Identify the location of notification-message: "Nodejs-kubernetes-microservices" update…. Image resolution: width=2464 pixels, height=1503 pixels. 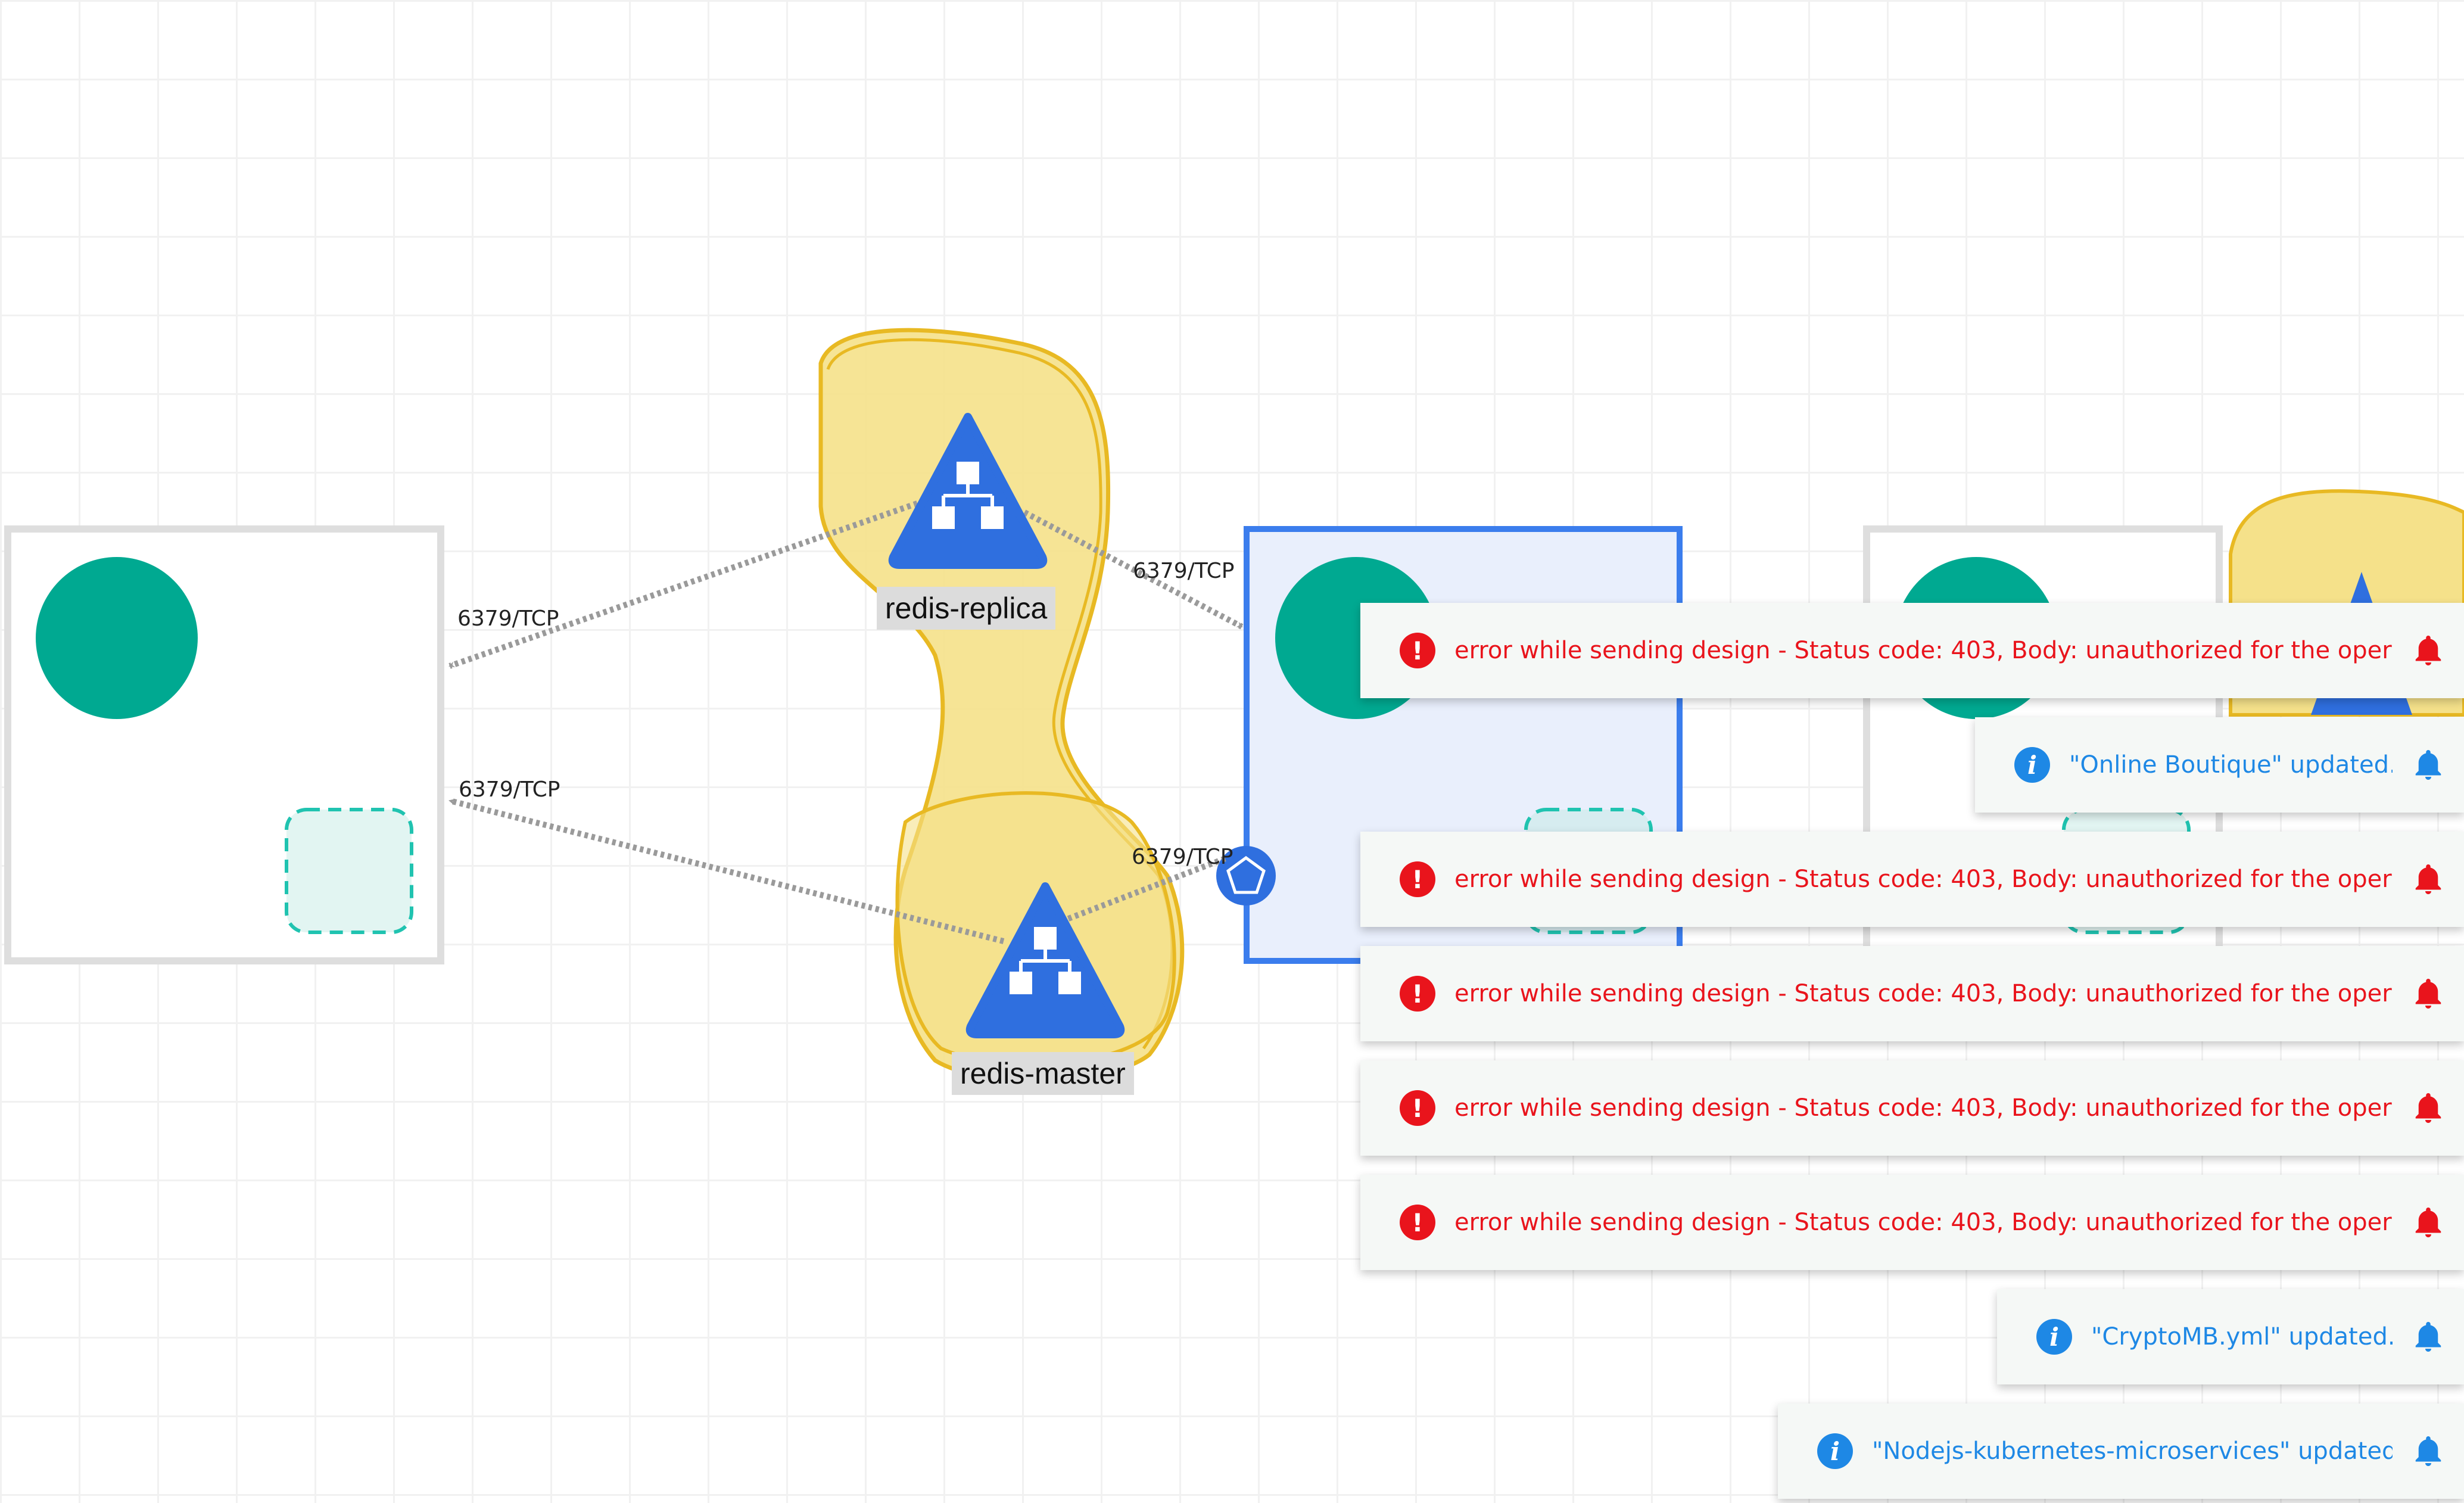
(2132, 1451).